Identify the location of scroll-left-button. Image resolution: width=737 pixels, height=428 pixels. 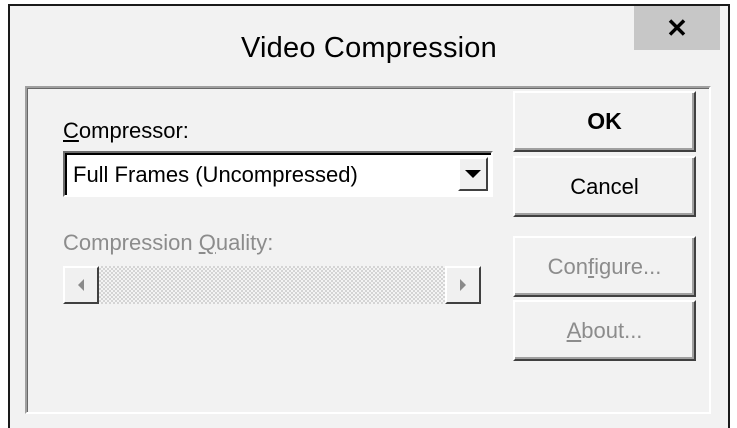
(81, 285).